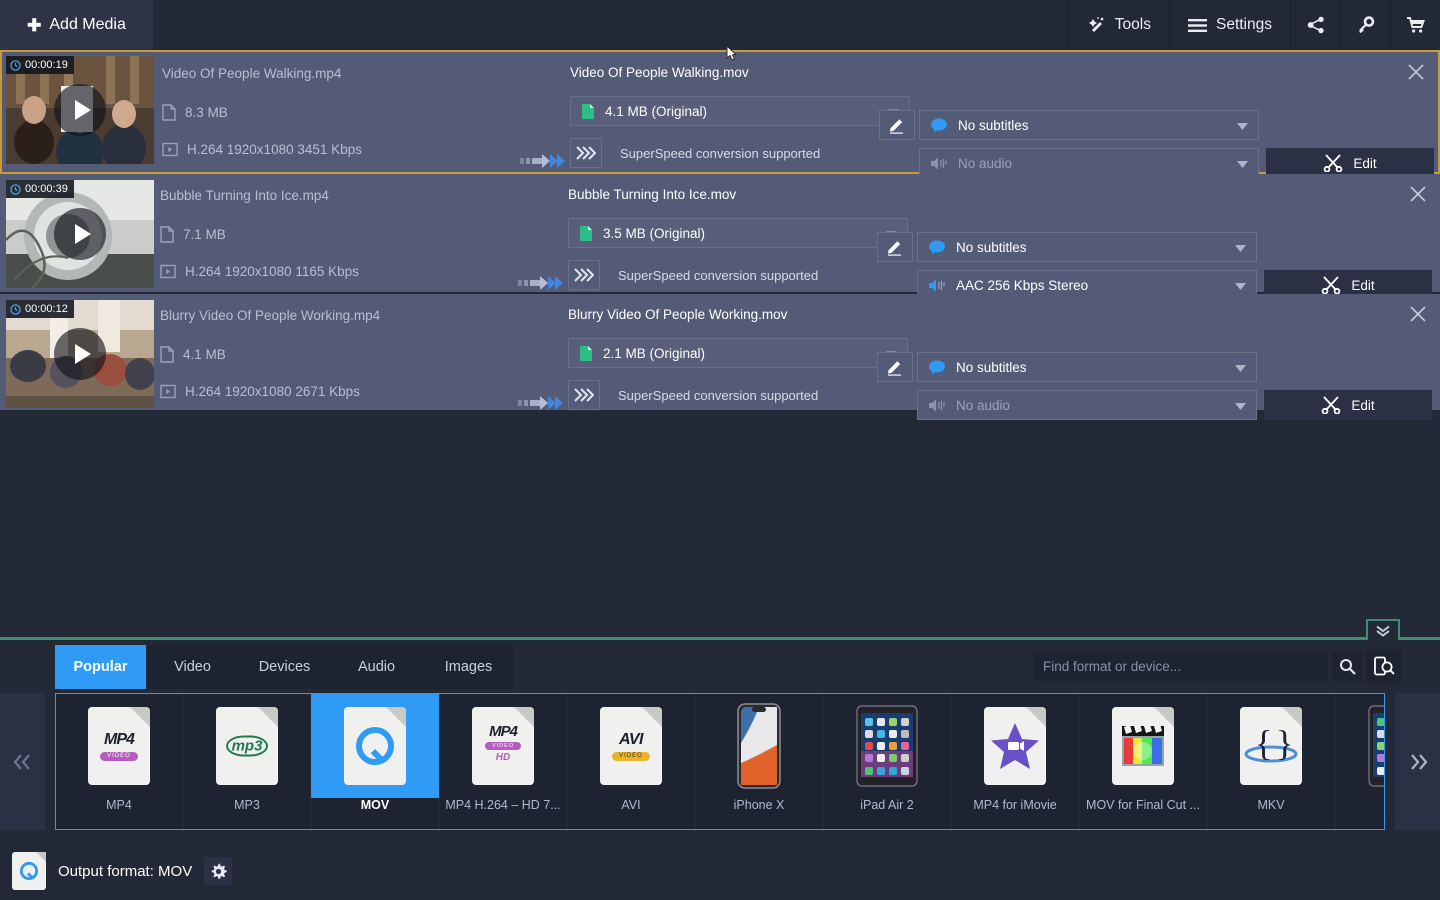 The height and width of the screenshot is (900, 1440). Describe the element at coordinates (122, 871) in the screenshot. I see `output-format-display: Output format: MOV` at that location.